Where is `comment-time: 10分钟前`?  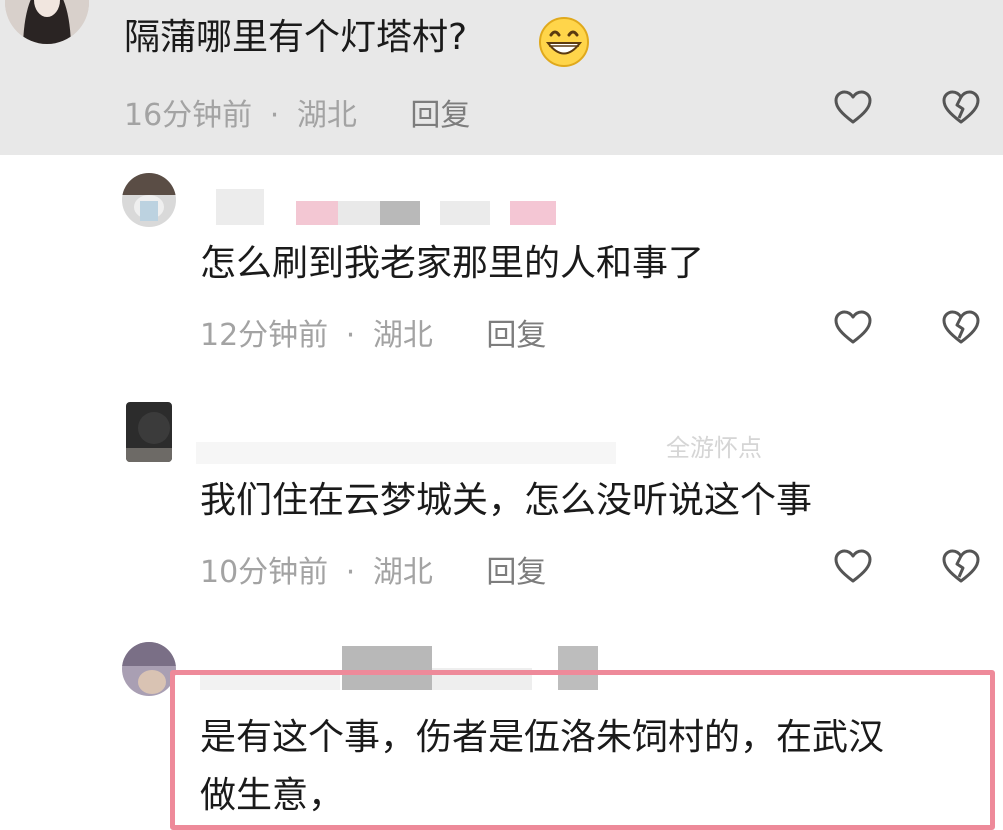
comment-time: 10分钟前 is located at coordinates (264, 572).